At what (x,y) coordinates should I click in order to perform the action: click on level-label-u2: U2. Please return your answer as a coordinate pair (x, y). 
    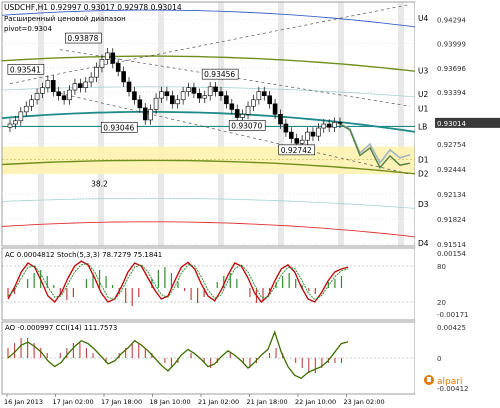
    Looking at the image, I should click on (423, 94).